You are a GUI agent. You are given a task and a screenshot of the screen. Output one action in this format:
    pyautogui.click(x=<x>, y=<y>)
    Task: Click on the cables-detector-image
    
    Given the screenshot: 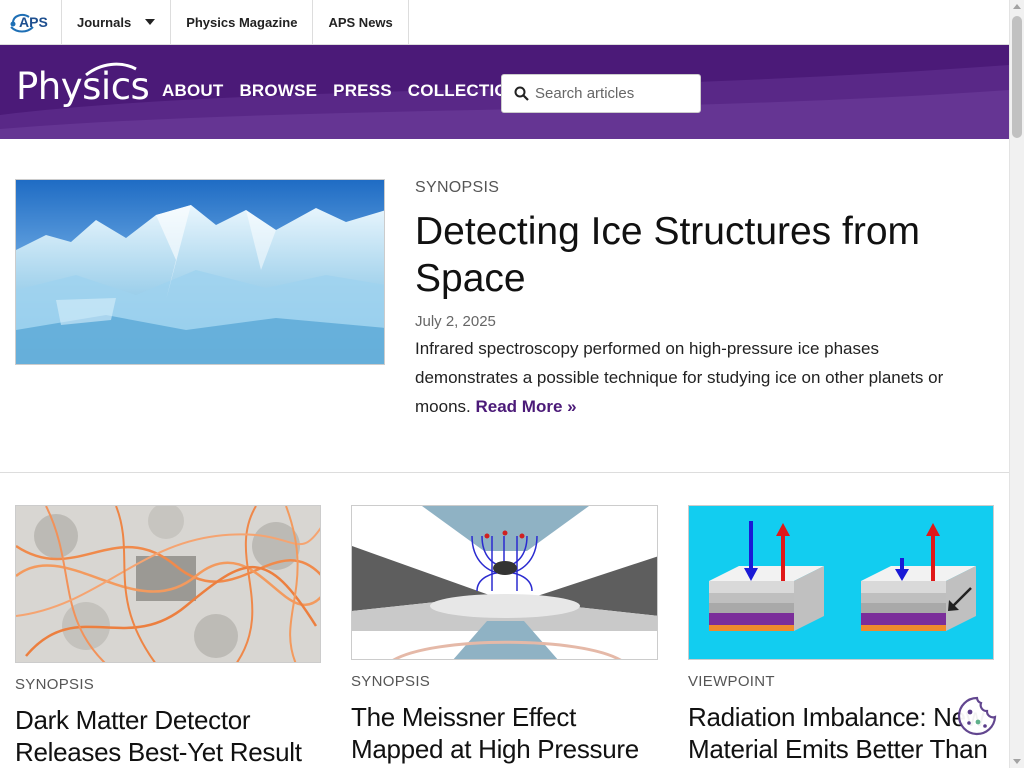 What is the action you would take?
    pyautogui.click(x=168, y=584)
    